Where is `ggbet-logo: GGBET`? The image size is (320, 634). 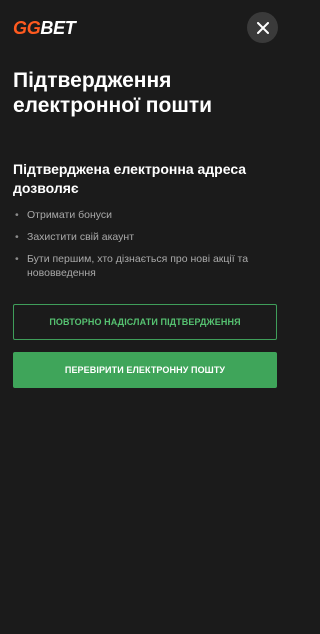
ggbet-logo: GGBET is located at coordinates (44, 28).